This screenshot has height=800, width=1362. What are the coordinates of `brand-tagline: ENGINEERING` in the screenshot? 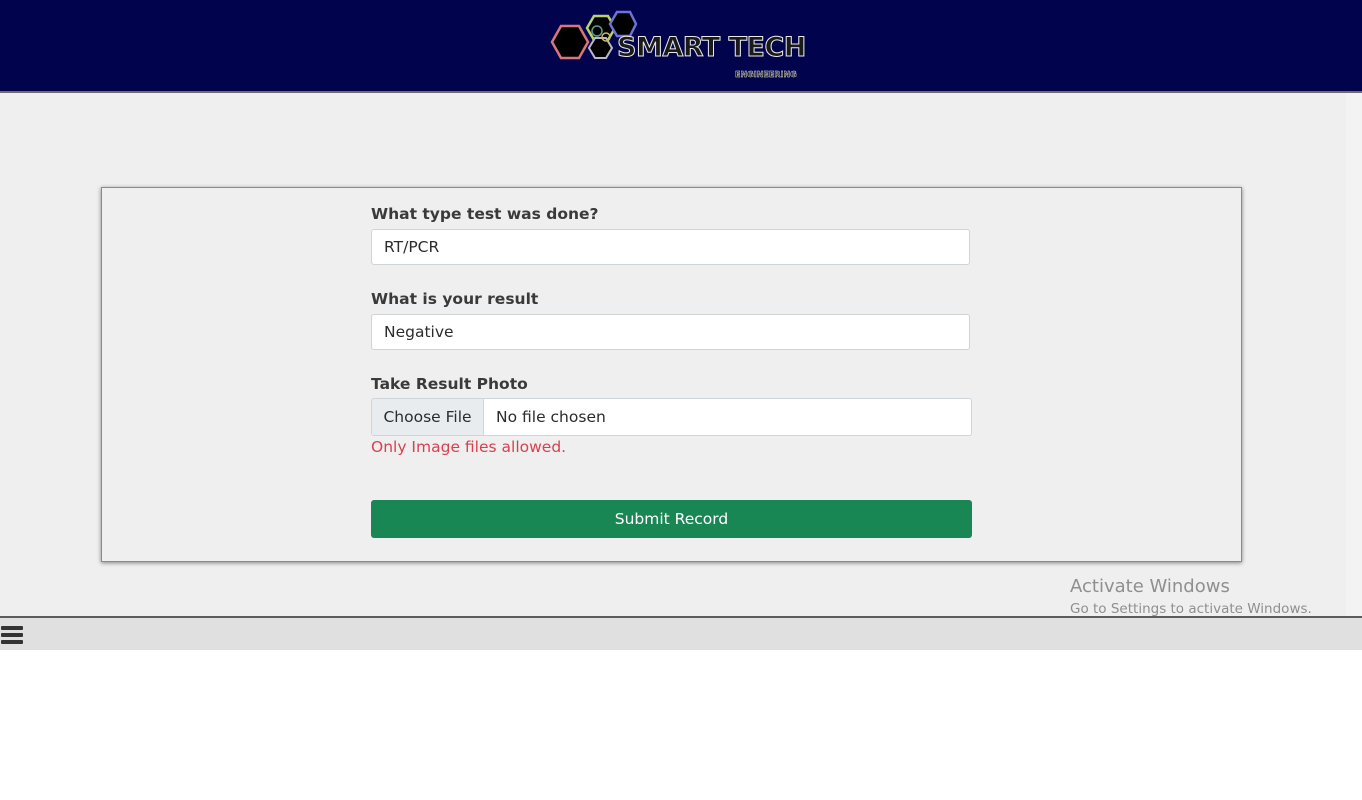 It's located at (766, 74).